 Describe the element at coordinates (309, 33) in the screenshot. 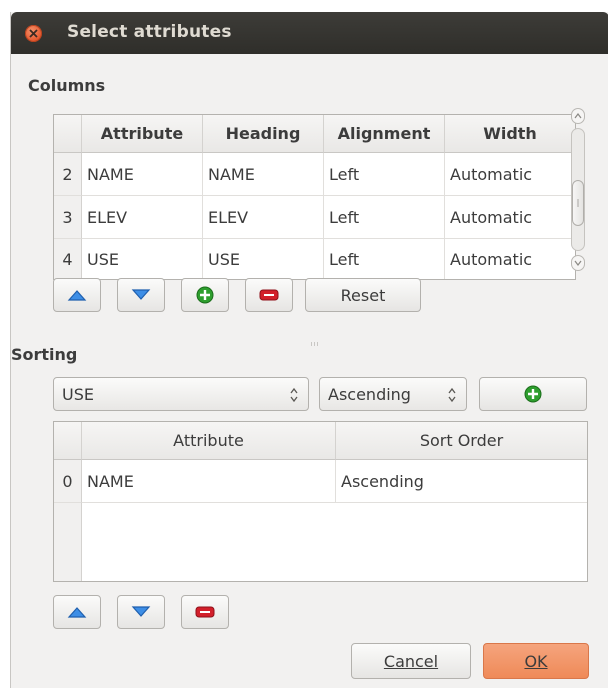

I see `title-bar: Select attributes` at that location.